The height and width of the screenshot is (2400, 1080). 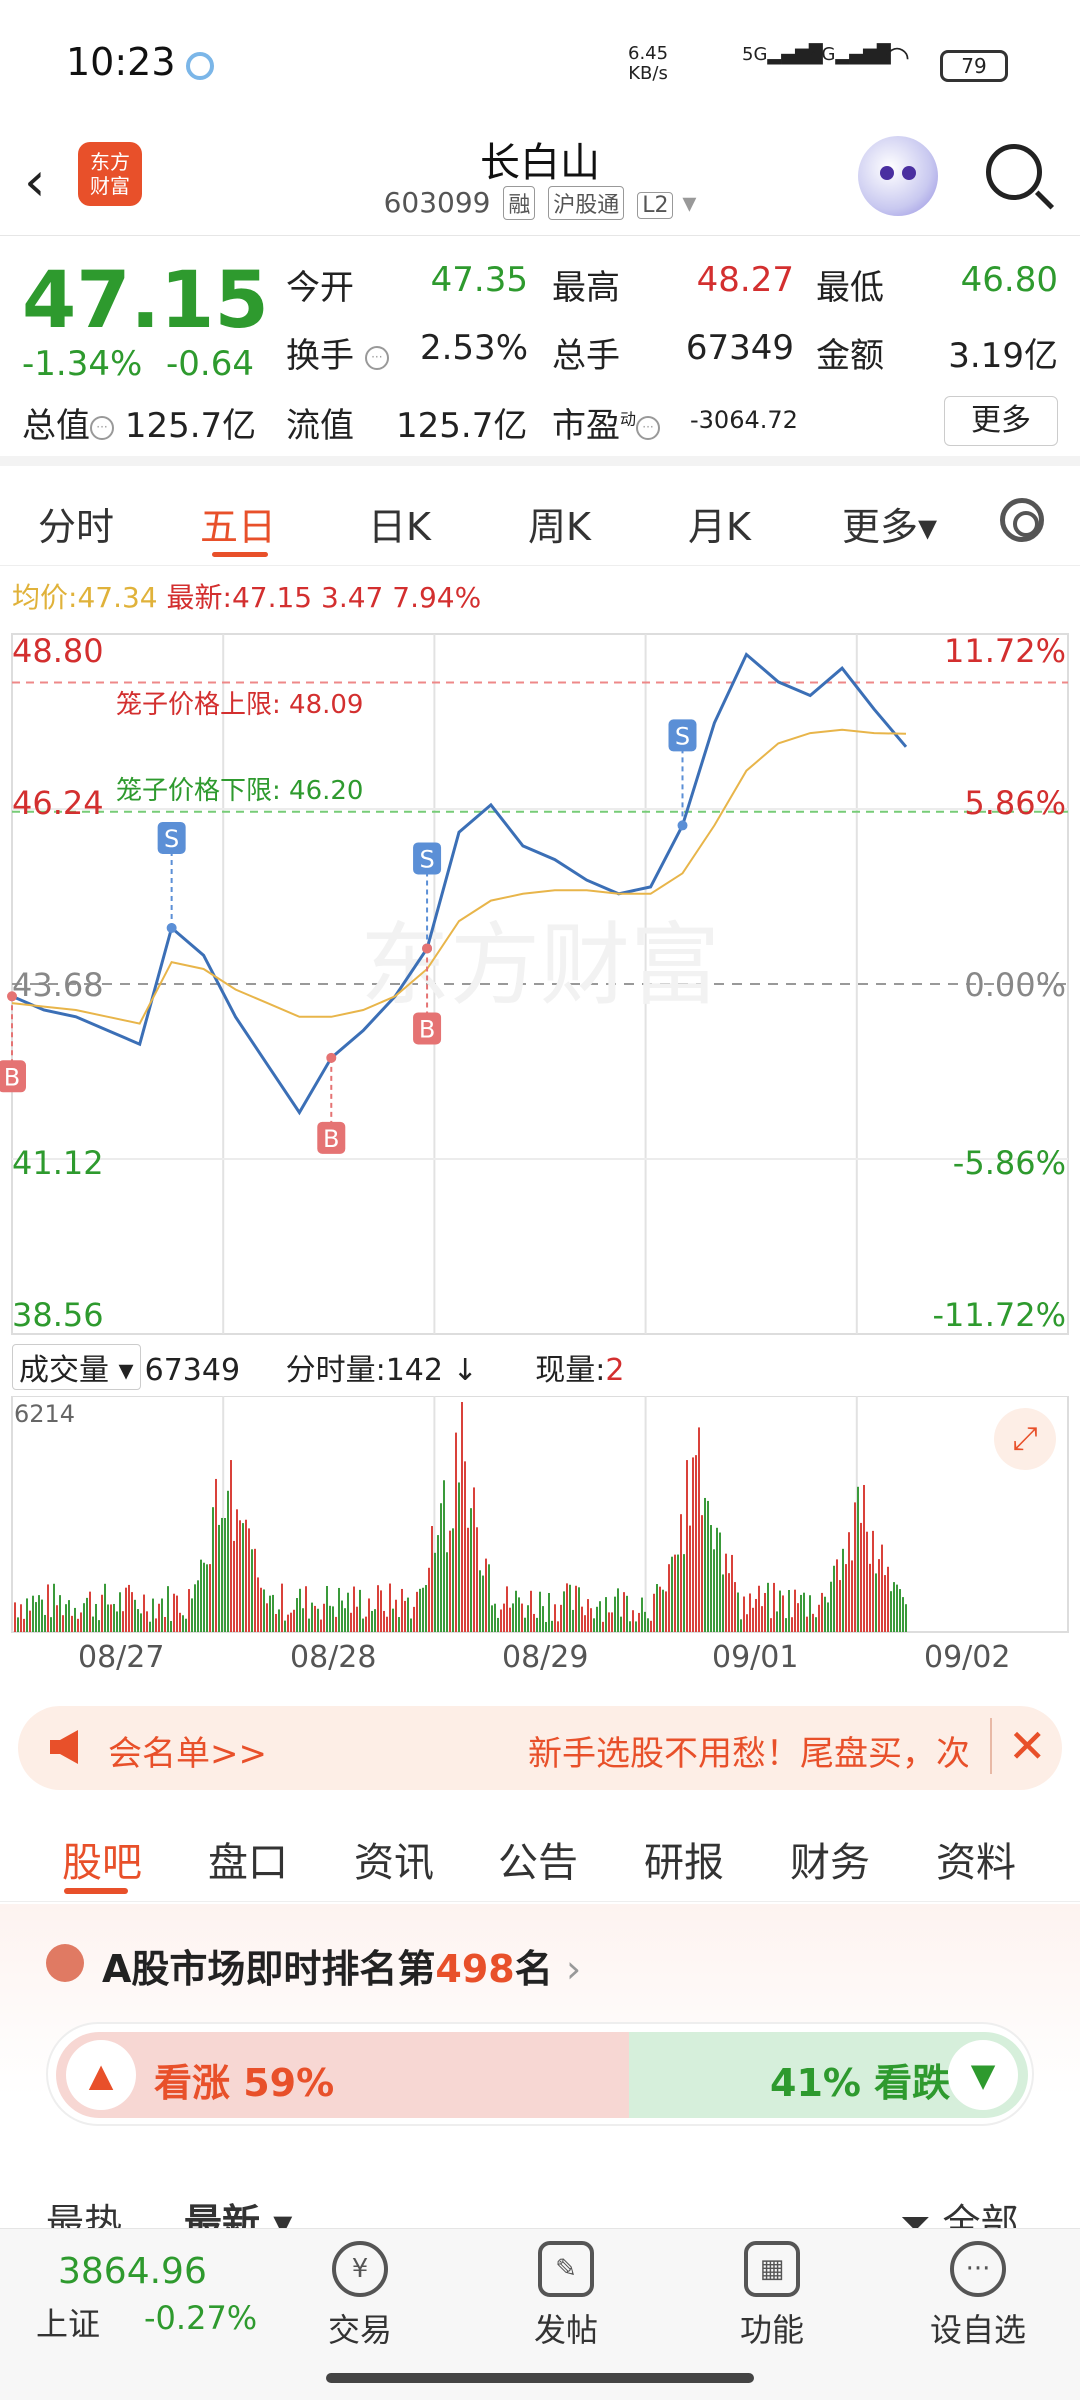 What do you see at coordinates (684, 1859) in the screenshot?
I see `tab-research: 研报` at bounding box center [684, 1859].